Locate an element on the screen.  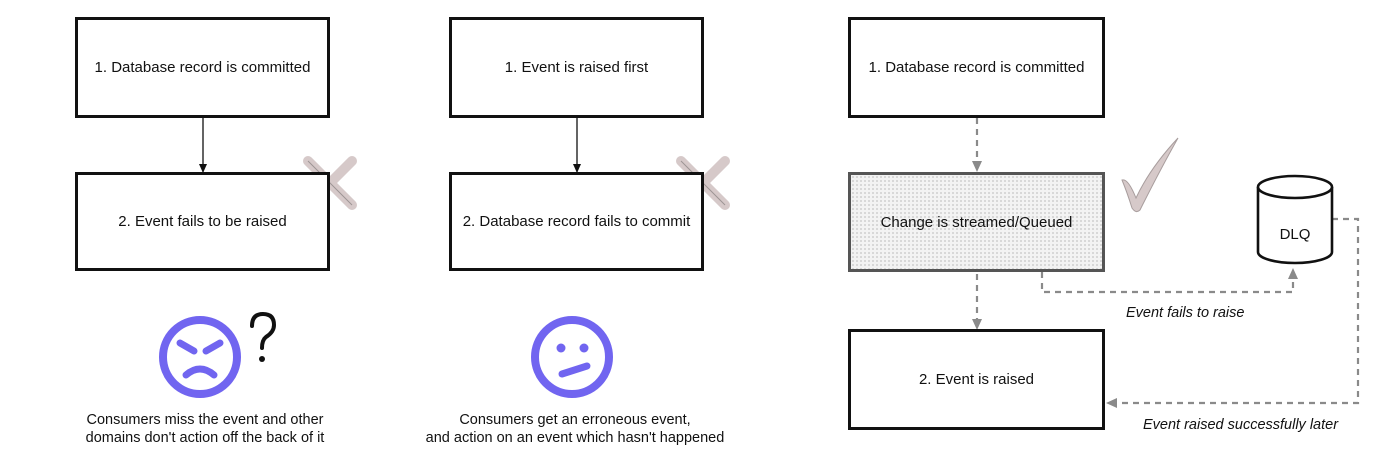
check-mark-icon is located at coordinates (1150, 175).